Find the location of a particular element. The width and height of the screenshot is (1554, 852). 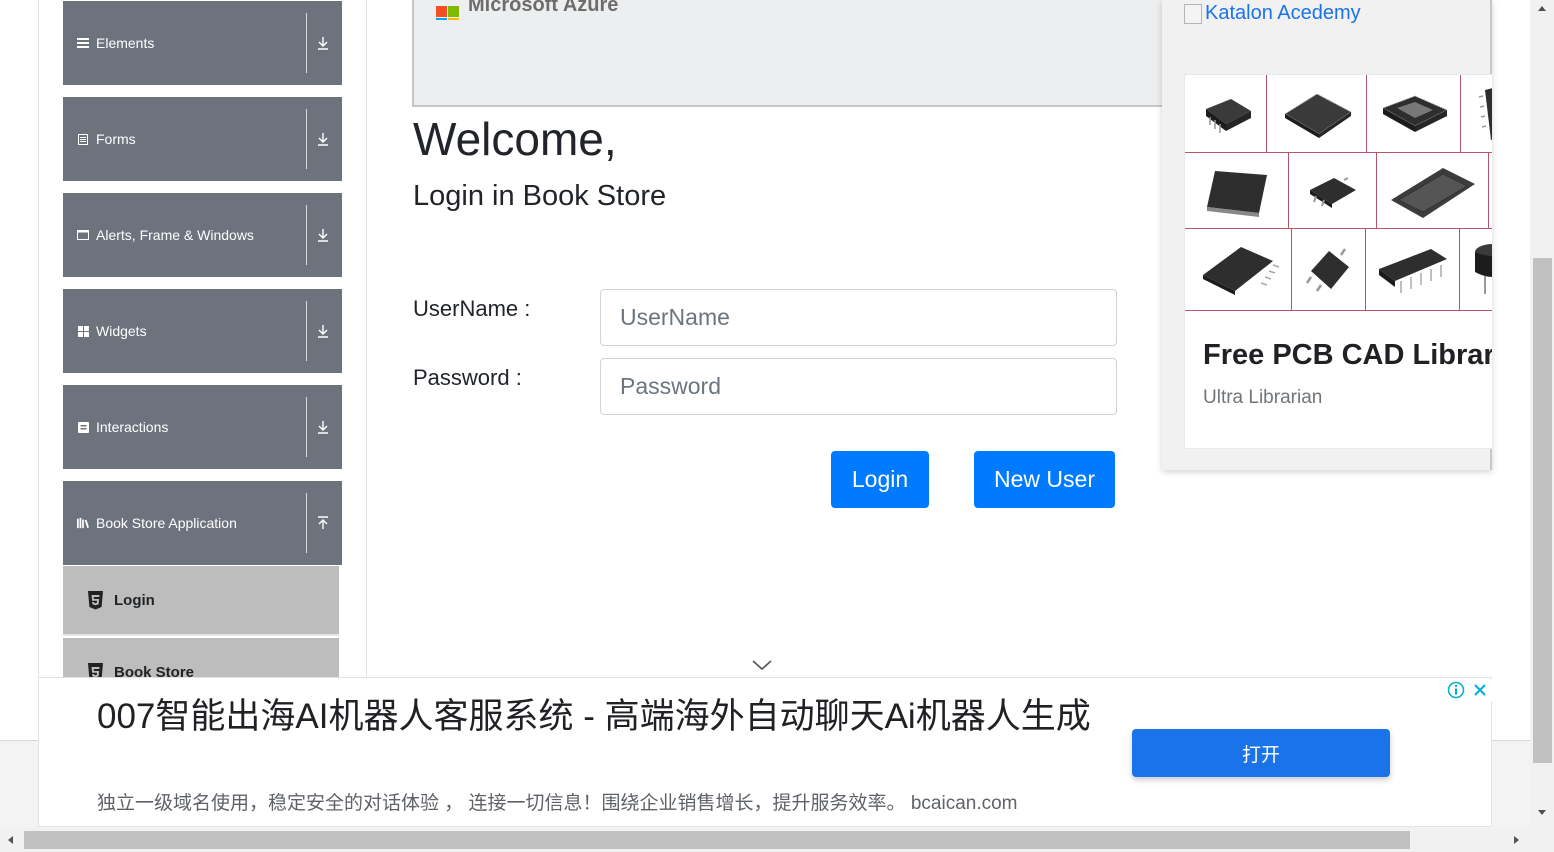

login-button: Login is located at coordinates (880, 479).